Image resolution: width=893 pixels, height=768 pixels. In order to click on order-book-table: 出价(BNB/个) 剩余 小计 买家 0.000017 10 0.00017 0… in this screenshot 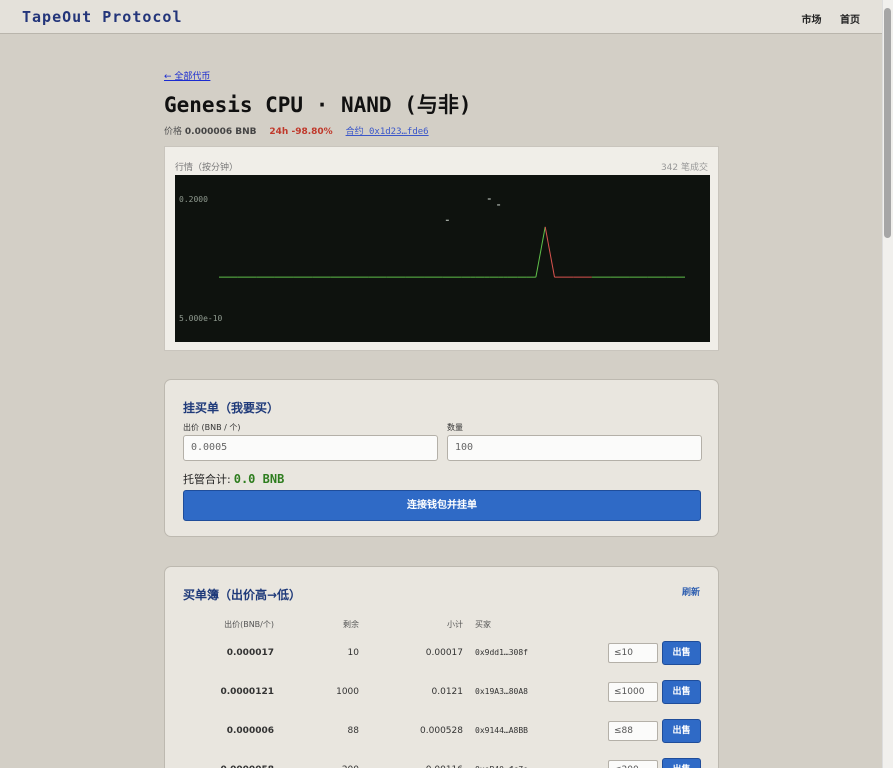, I will do `click(442, 691)`.